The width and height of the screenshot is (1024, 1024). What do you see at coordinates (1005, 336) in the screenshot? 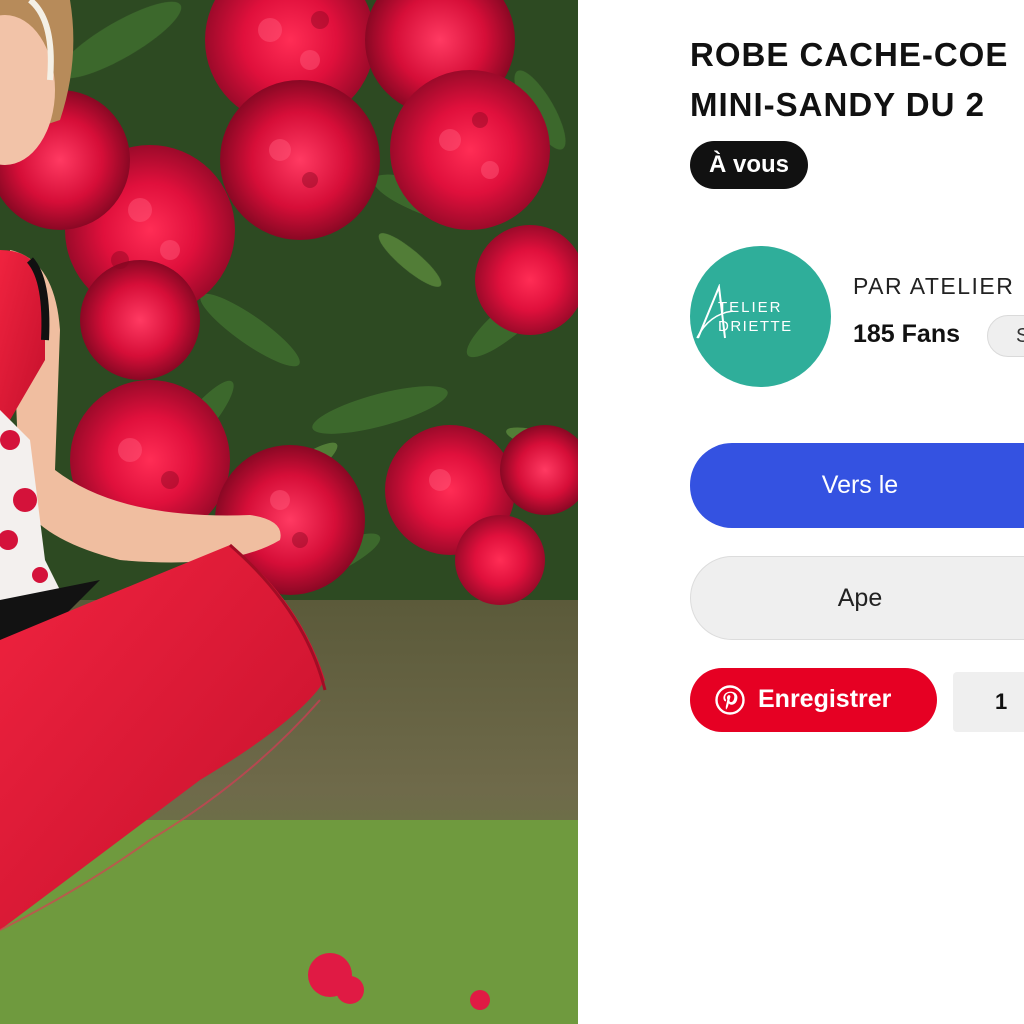
I see `follow-button: S` at bounding box center [1005, 336].